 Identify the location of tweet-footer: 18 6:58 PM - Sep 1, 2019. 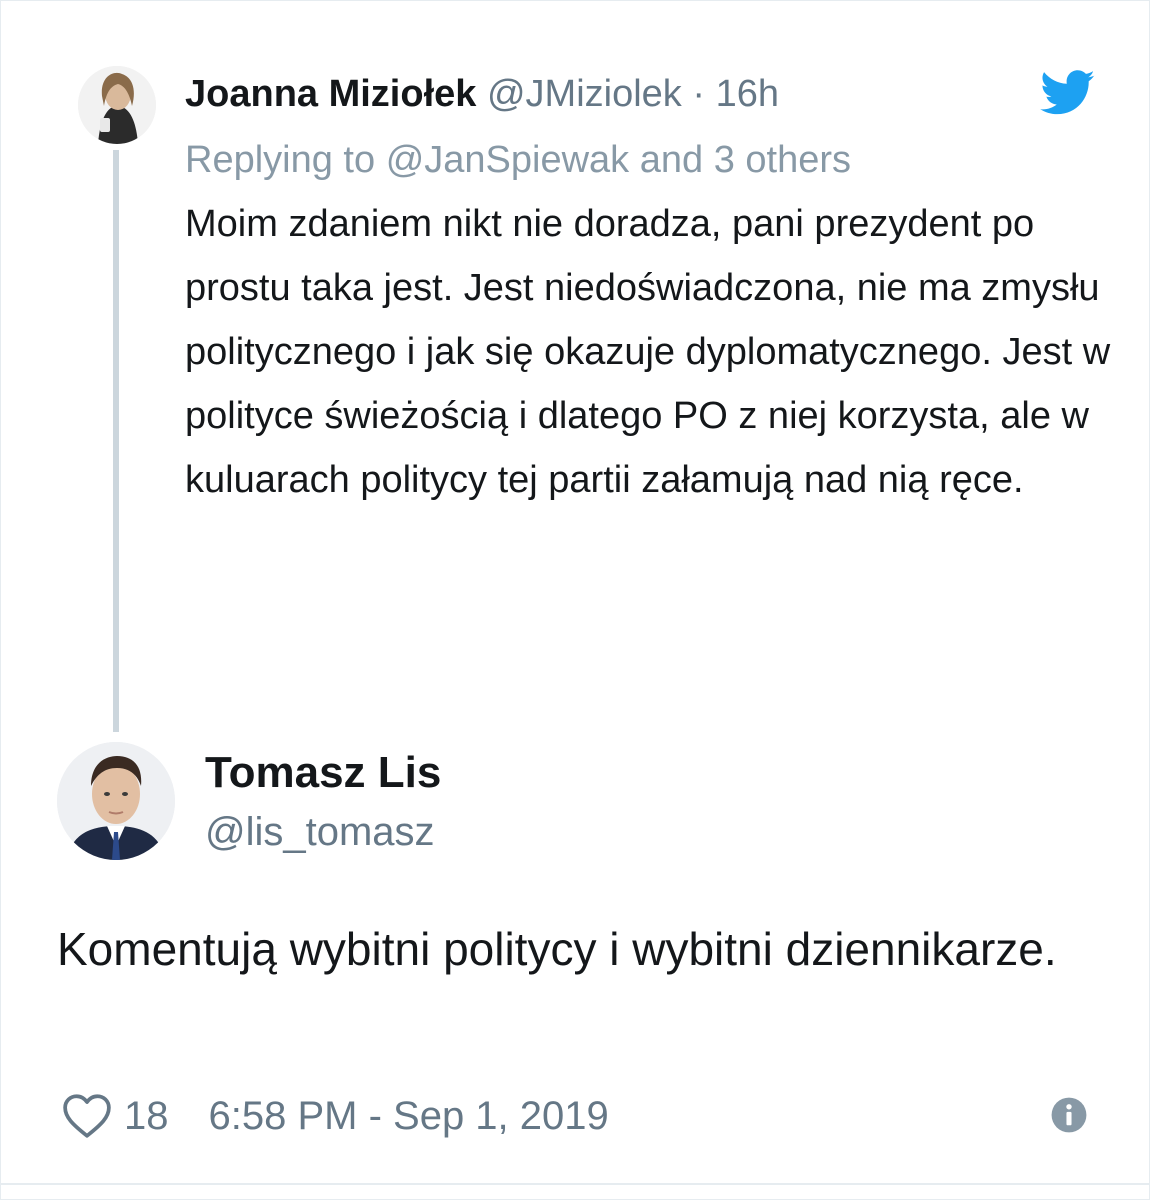
(335, 1116).